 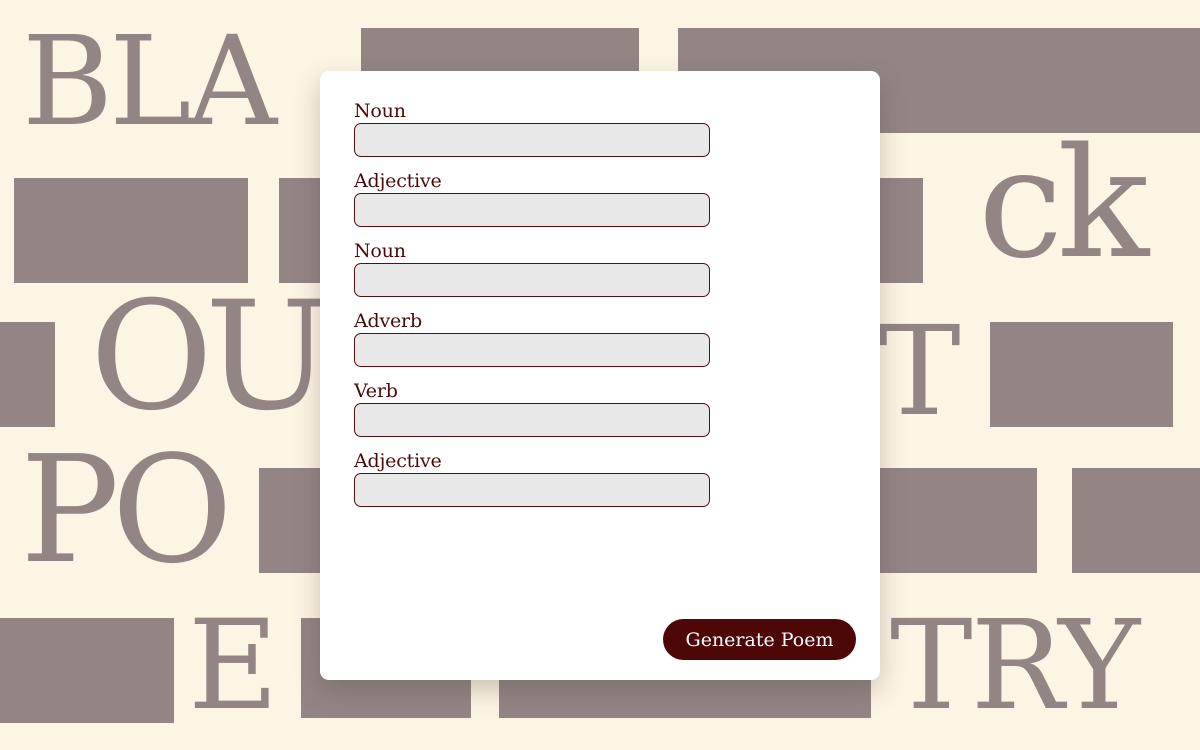 I want to click on background-word: TRY, so click(x=1015, y=666).